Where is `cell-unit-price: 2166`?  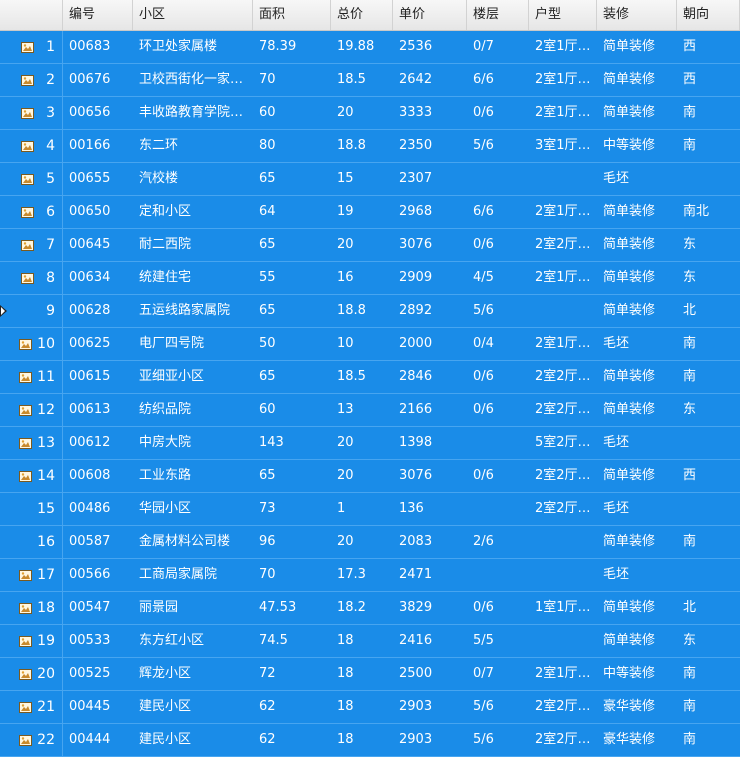
cell-unit-price: 2166 is located at coordinates (430, 410).